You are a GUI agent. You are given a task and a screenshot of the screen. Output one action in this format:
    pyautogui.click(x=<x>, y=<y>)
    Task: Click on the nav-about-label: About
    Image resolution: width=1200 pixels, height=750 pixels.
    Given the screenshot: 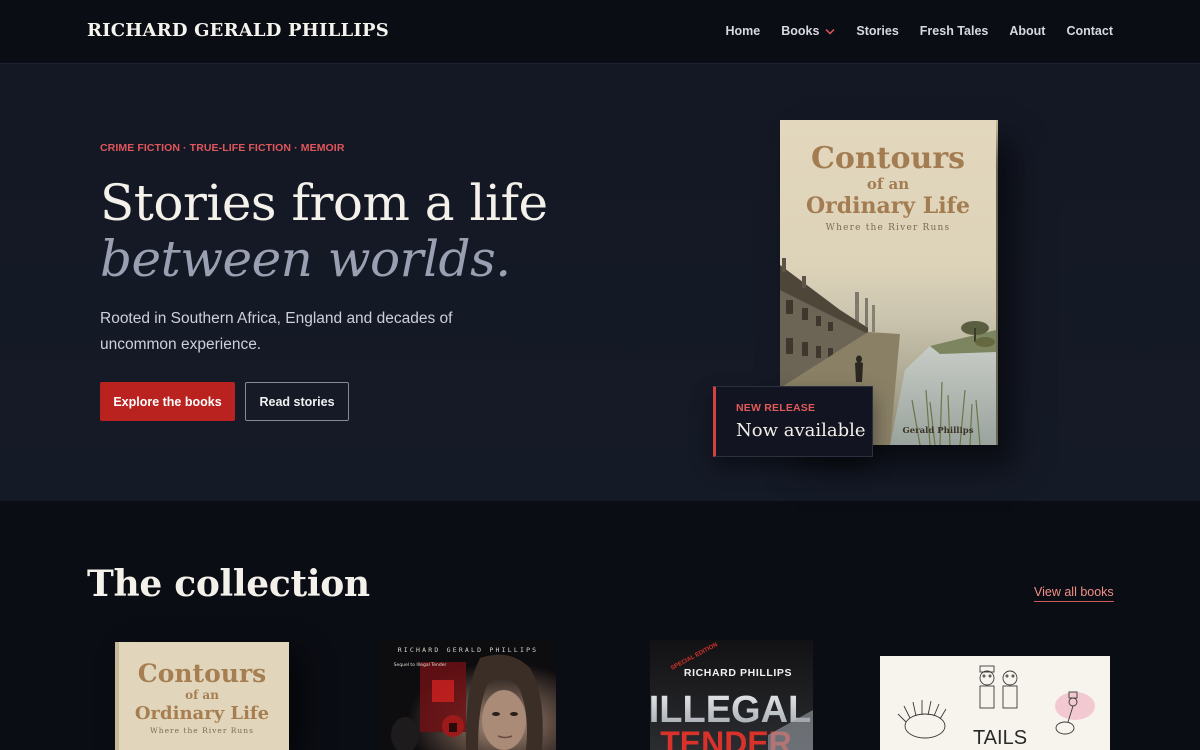 What is the action you would take?
    pyautogui.click(x=1027, y=31)
    